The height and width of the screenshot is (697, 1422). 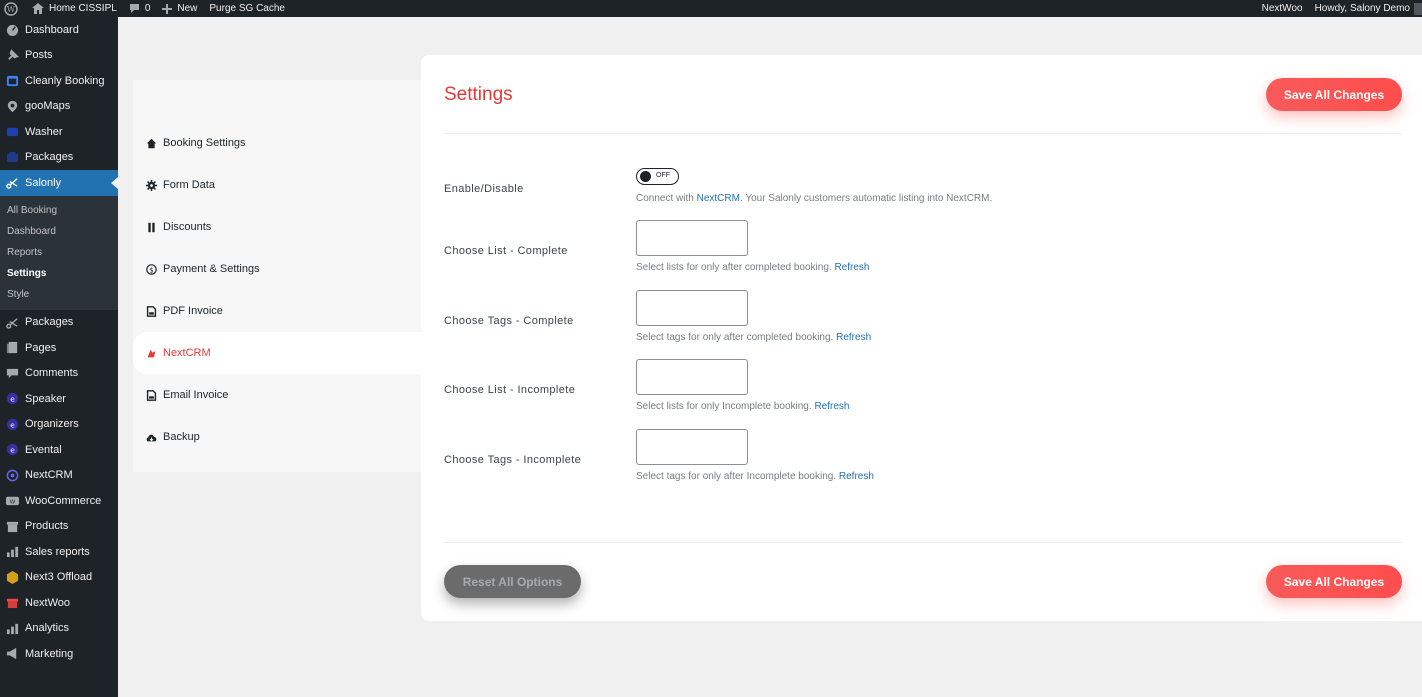 I want to click on settings-nav-label: Email Invoice, so click(x=196, y=395).